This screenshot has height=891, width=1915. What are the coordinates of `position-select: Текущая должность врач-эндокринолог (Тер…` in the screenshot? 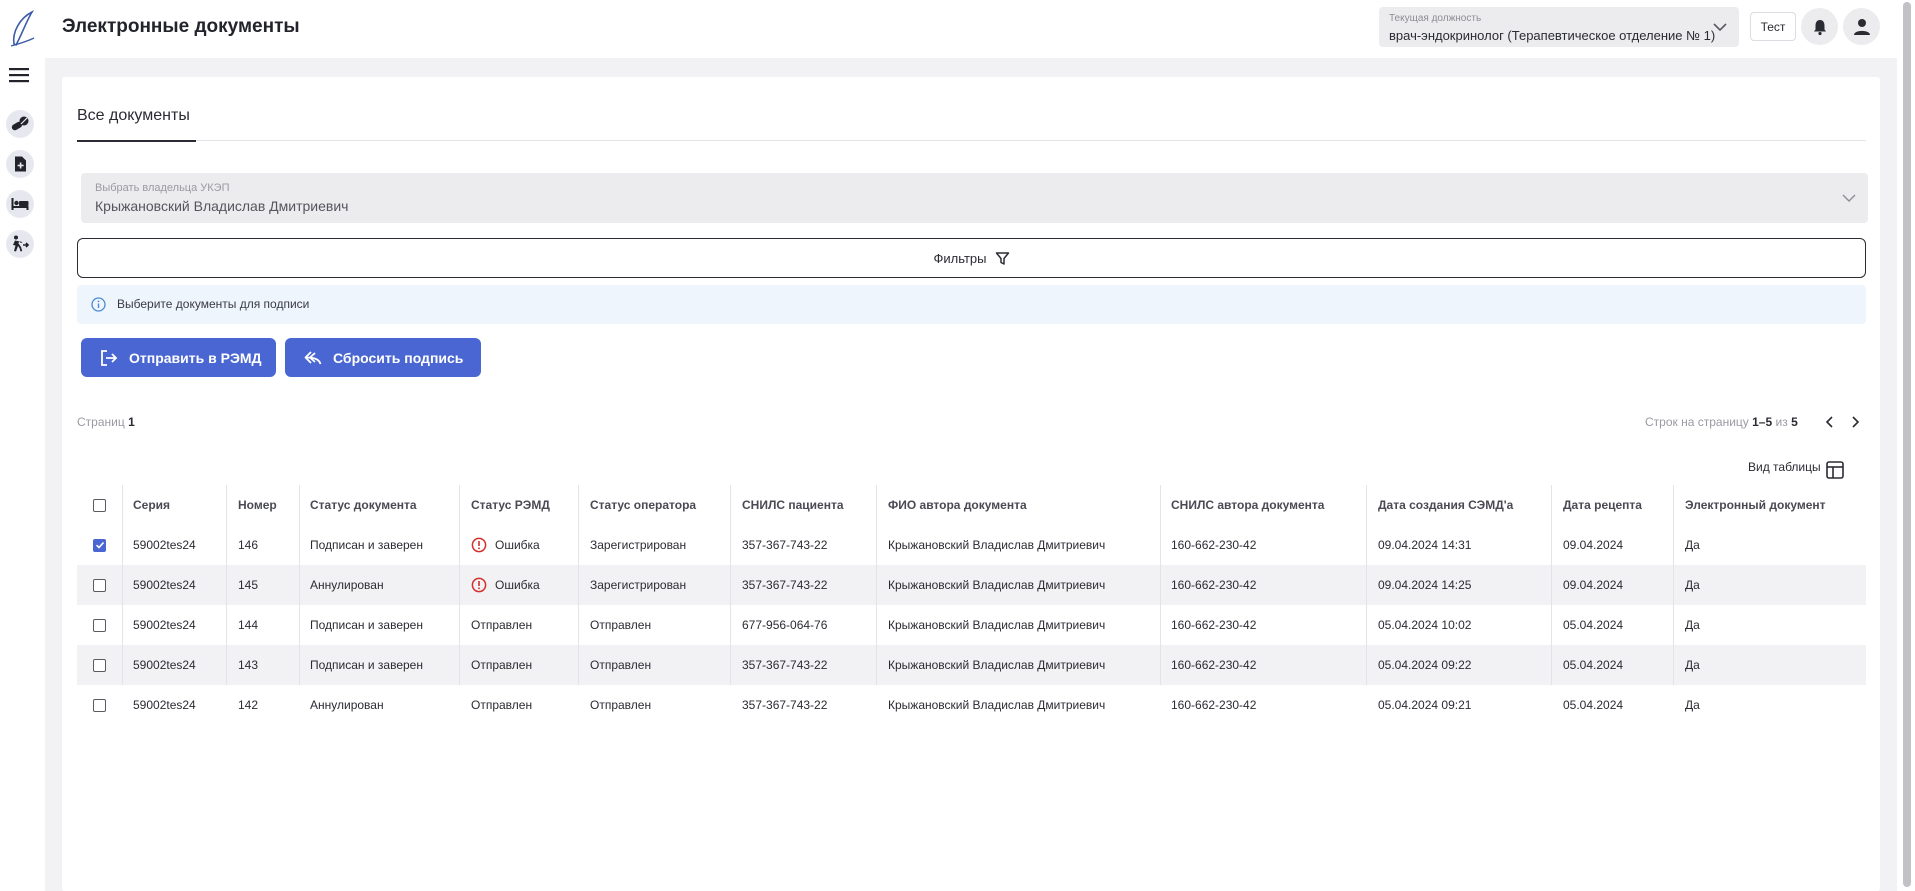 It's located at (1559, 27).